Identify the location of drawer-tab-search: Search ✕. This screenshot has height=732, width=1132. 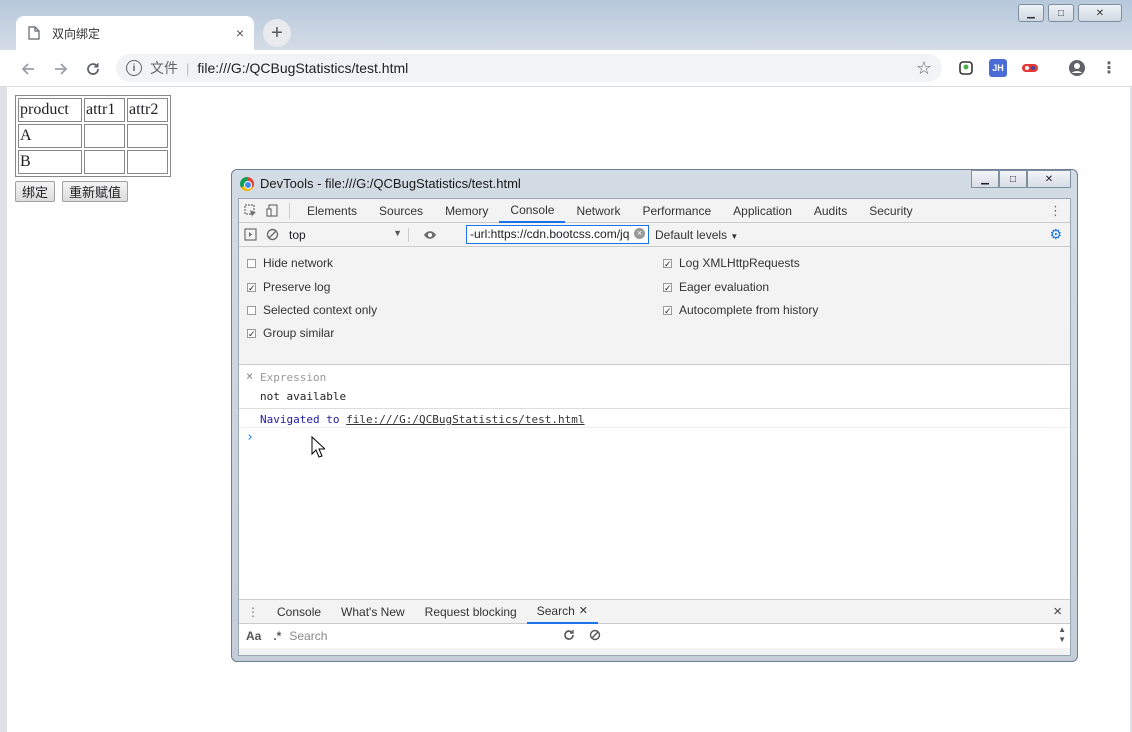
(562, 612).